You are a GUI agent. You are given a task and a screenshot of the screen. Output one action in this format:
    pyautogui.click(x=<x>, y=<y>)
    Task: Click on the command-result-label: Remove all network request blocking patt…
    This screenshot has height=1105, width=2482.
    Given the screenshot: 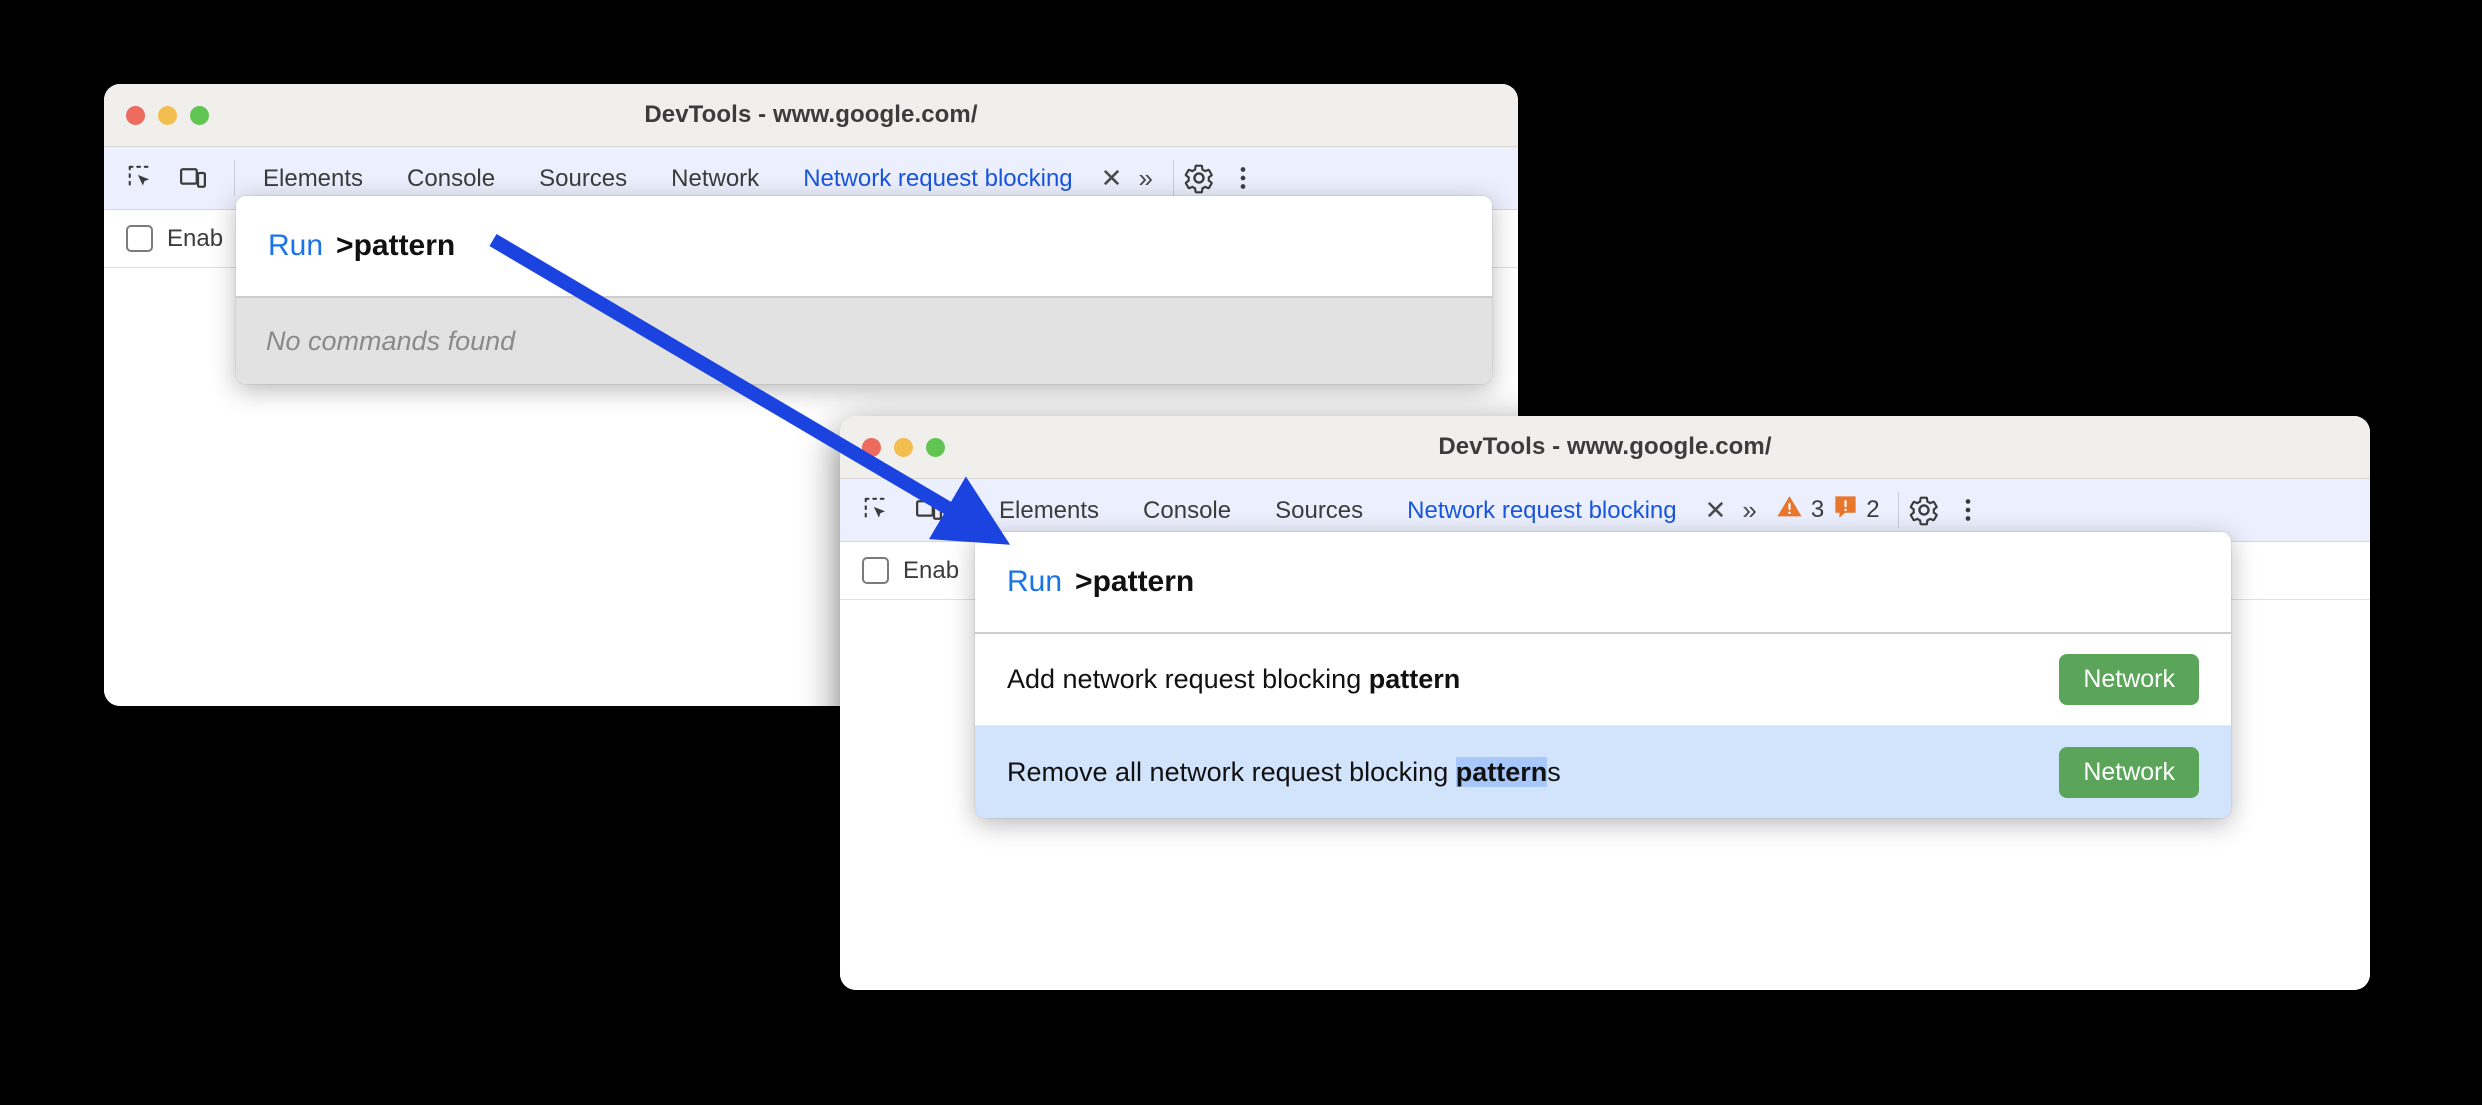 What is the action you would take?
    pyautogui.click(x=1284, y=772)
    